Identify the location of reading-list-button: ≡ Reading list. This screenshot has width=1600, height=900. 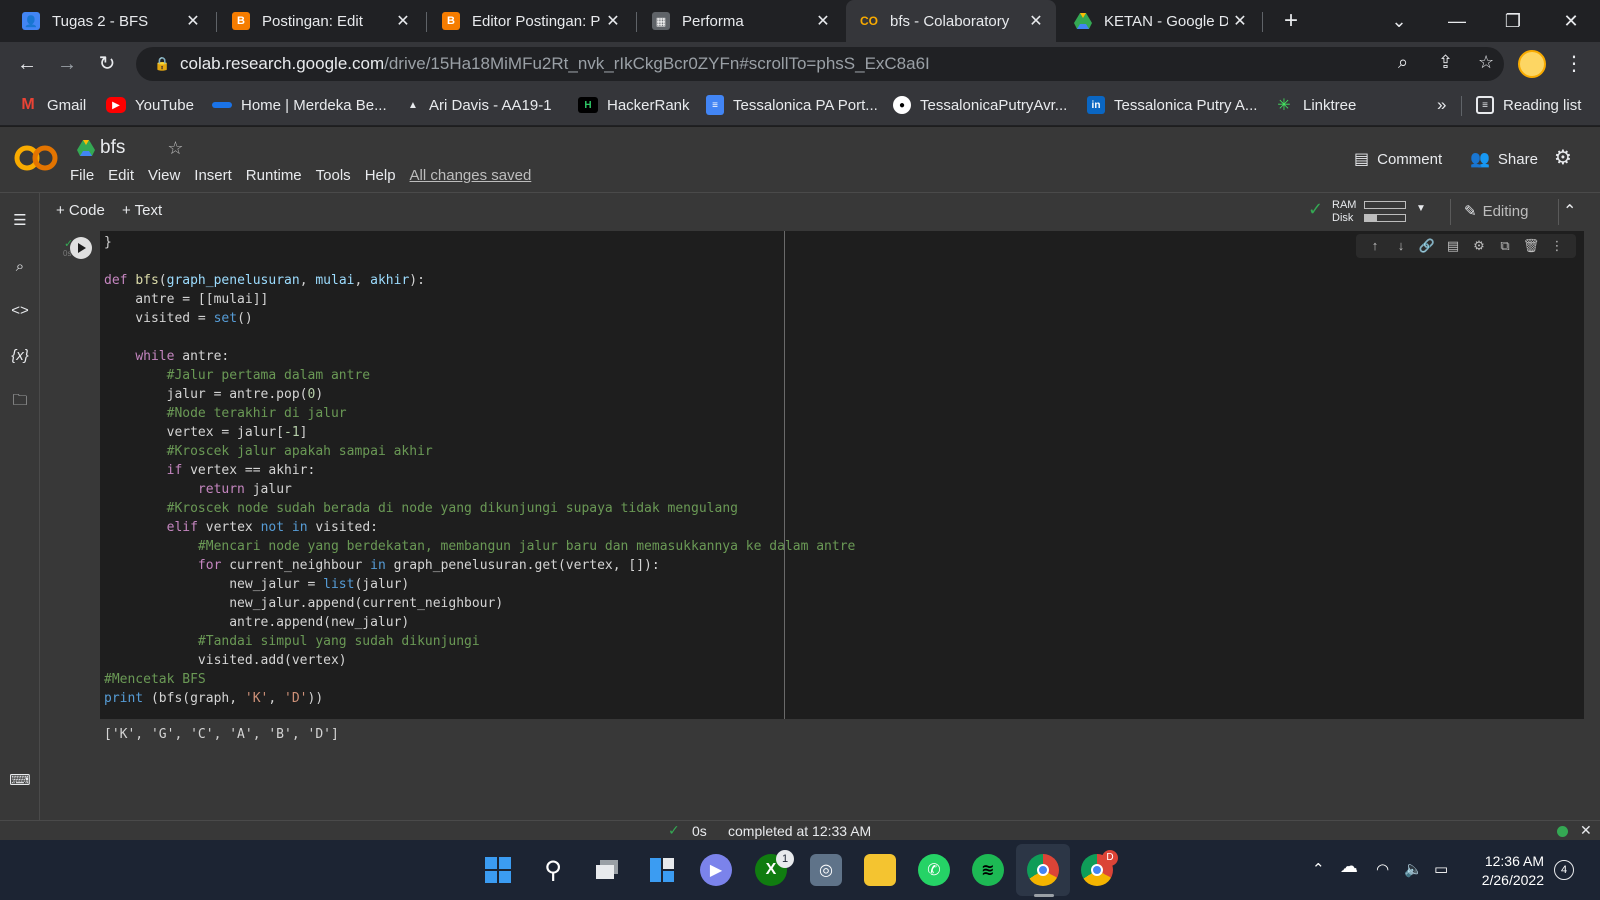
(1528, 105).